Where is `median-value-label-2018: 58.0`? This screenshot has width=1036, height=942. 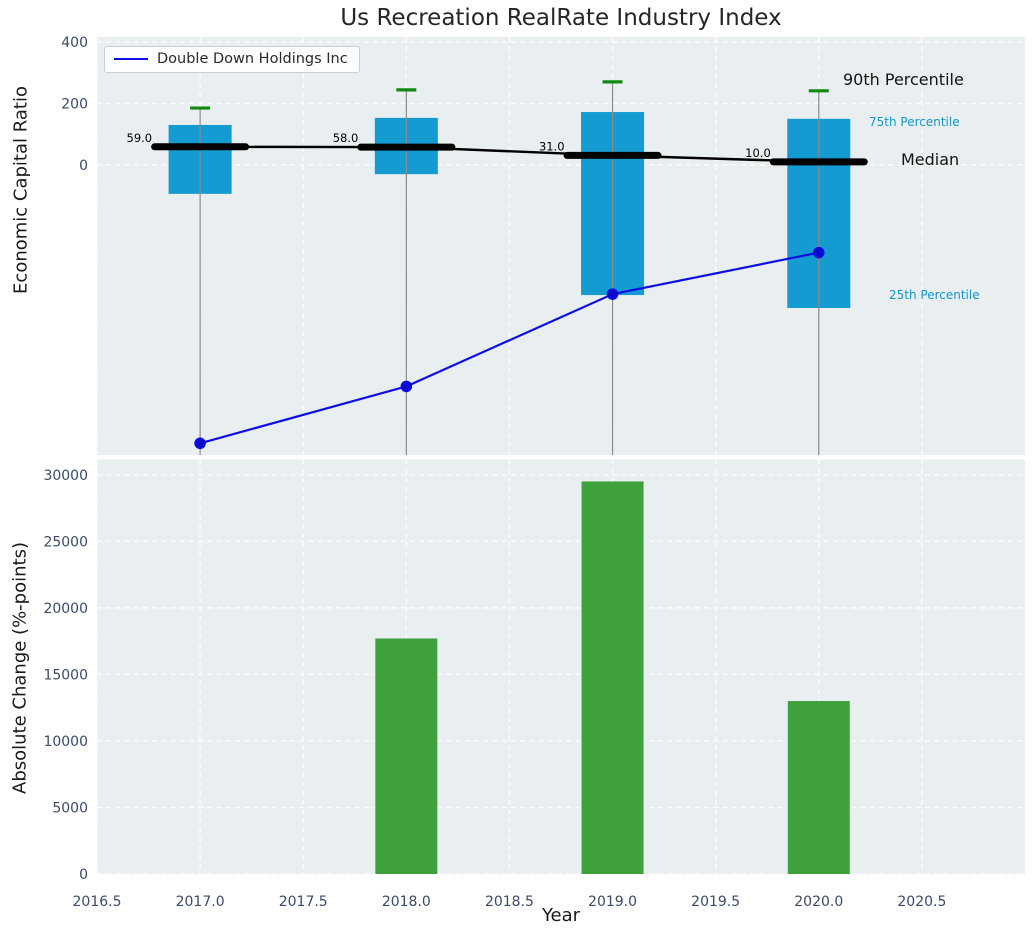
median-value-label-2018: 58.0 is located at coordinates (346, 138).